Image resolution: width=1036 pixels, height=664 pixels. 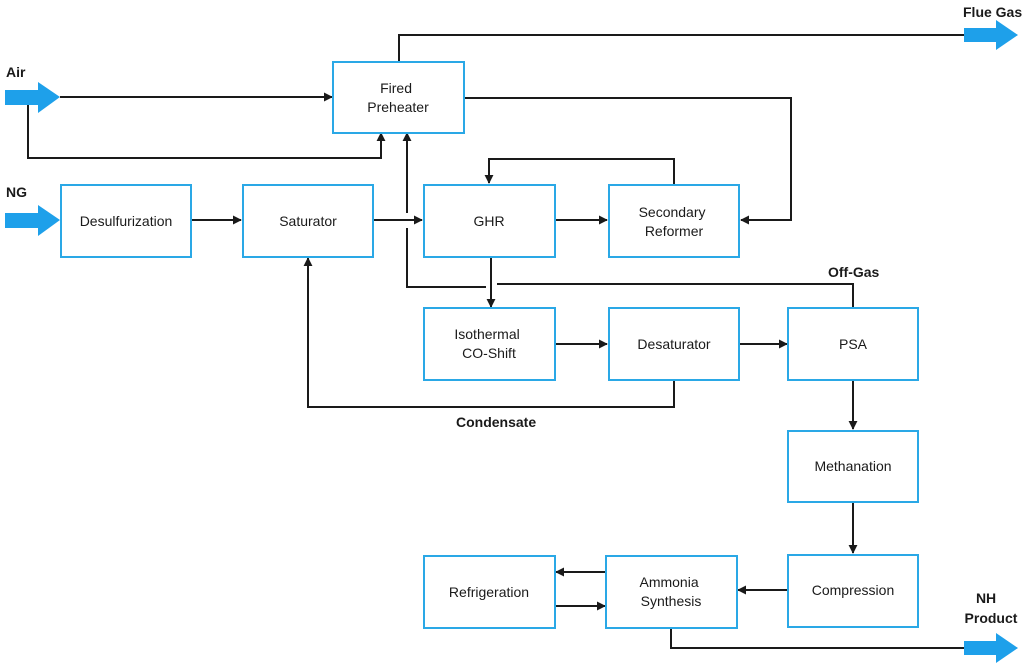 I want to click on box-isothermal-co-shift, so click(x=489, y=344).